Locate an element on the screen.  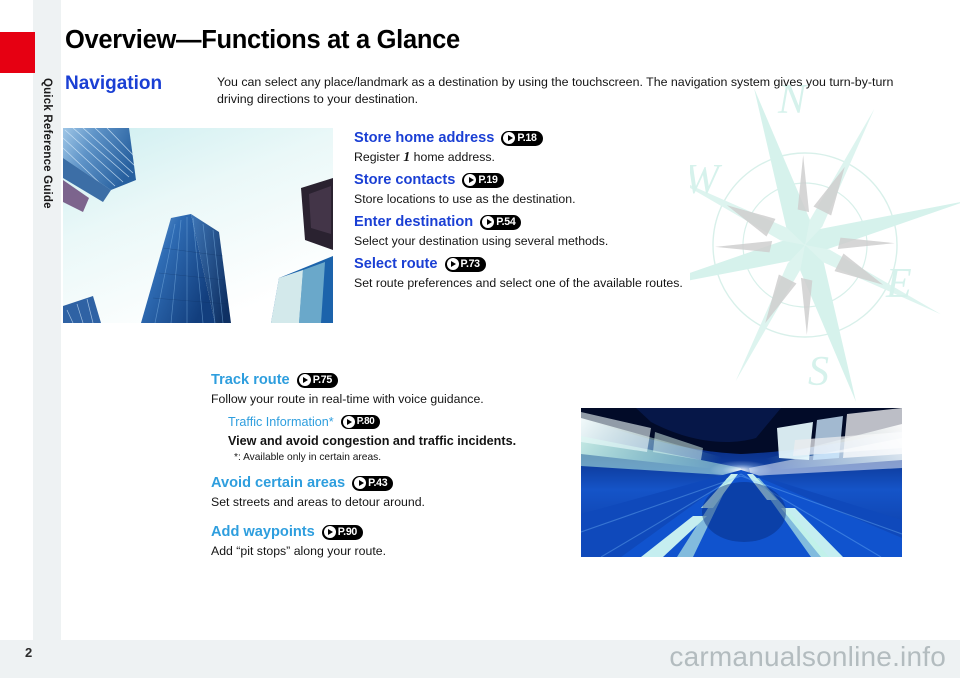
feature-title: Track route is located at coordinates (250, 380).